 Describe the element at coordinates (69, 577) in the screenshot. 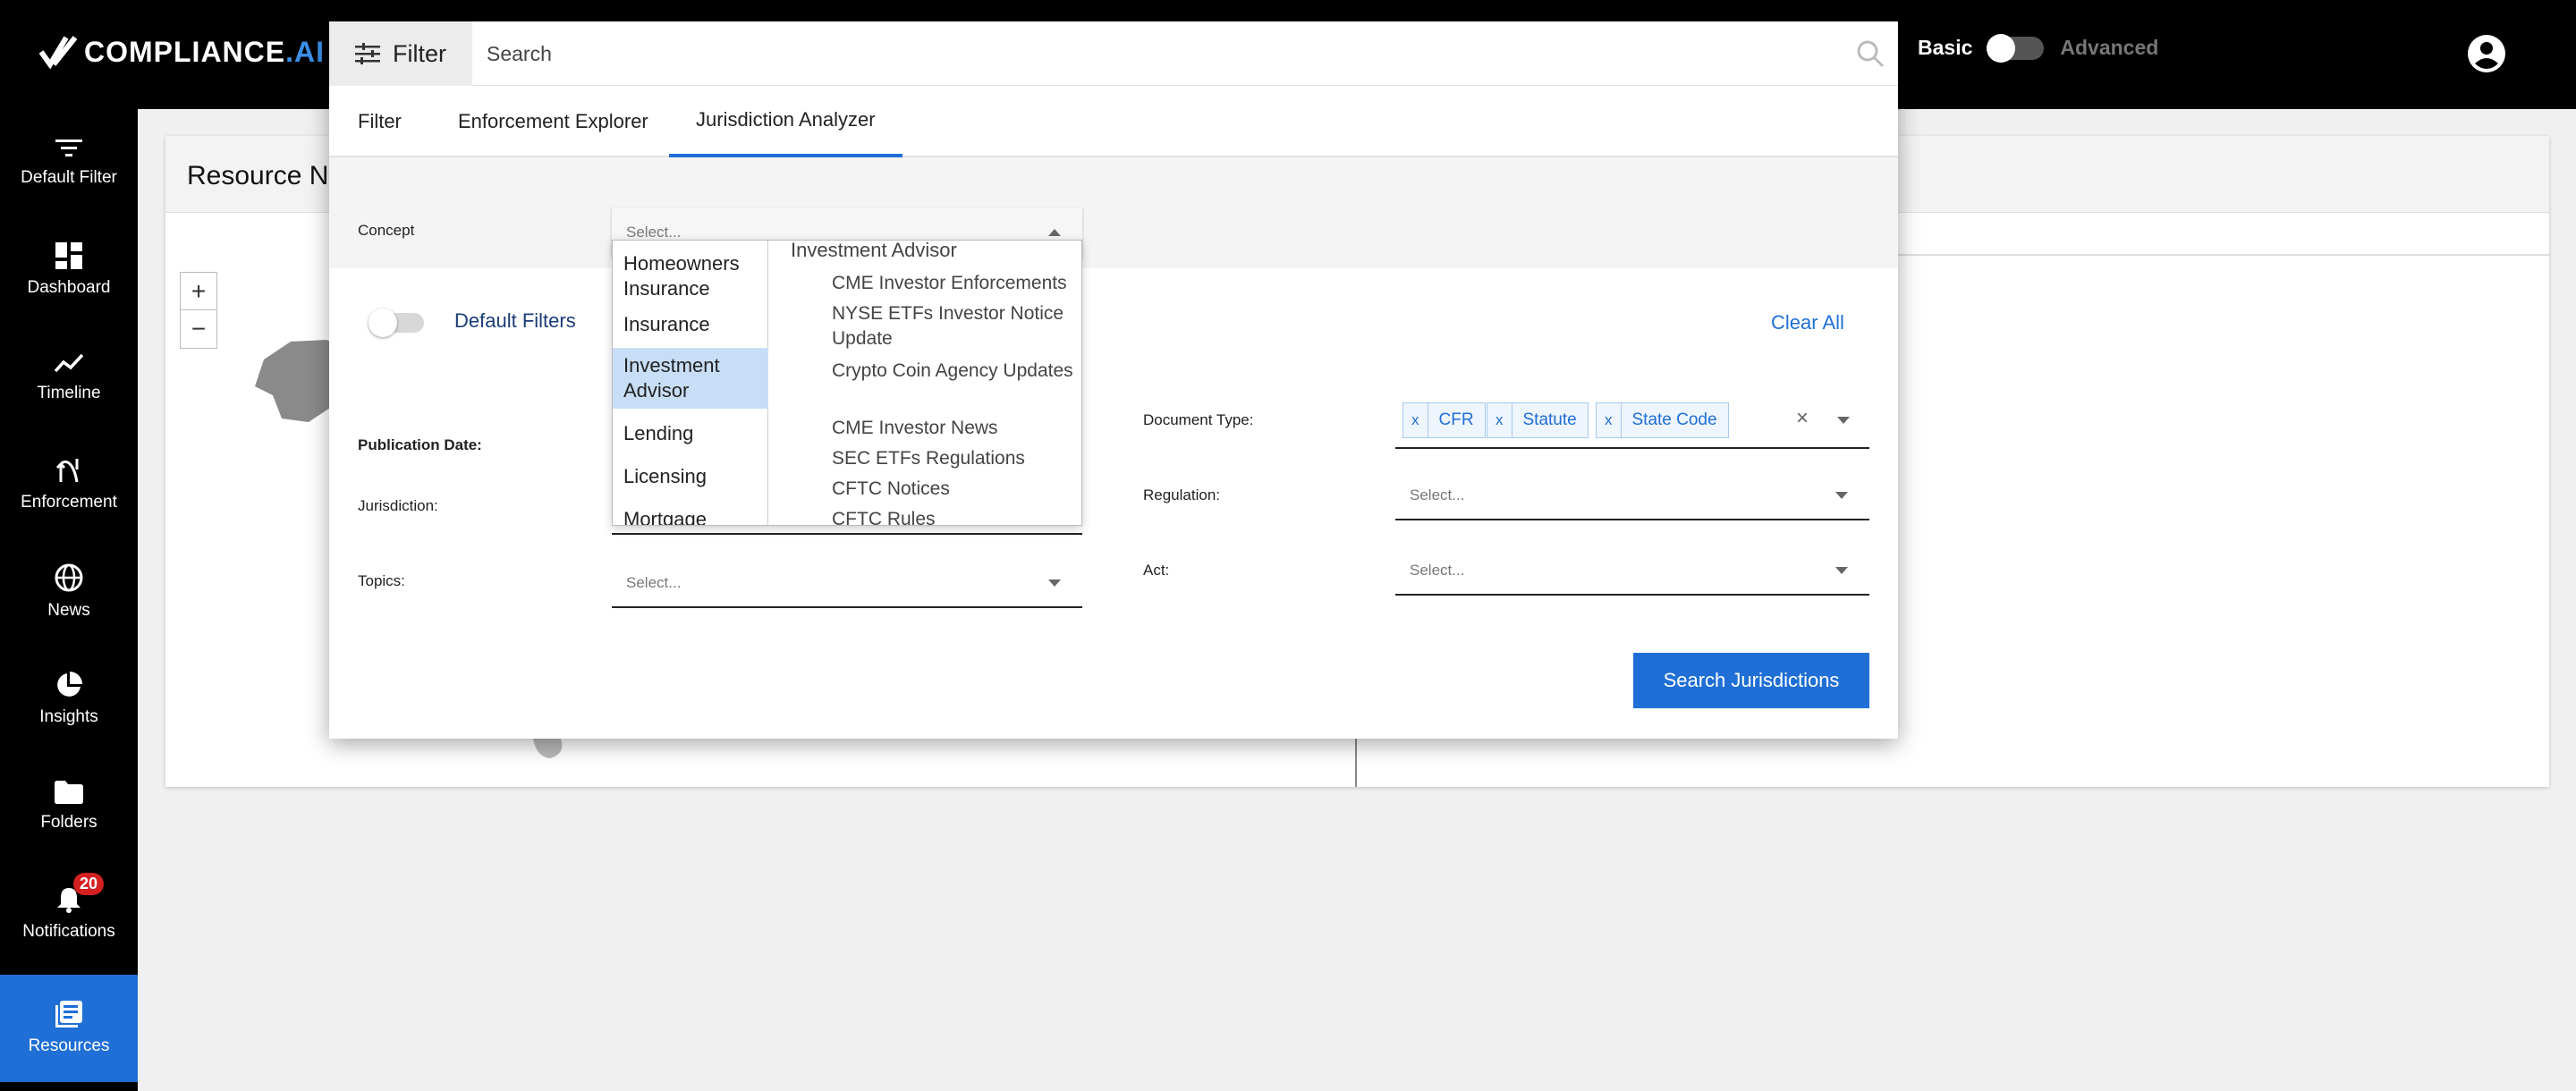

I see `globe-icon` at that location.